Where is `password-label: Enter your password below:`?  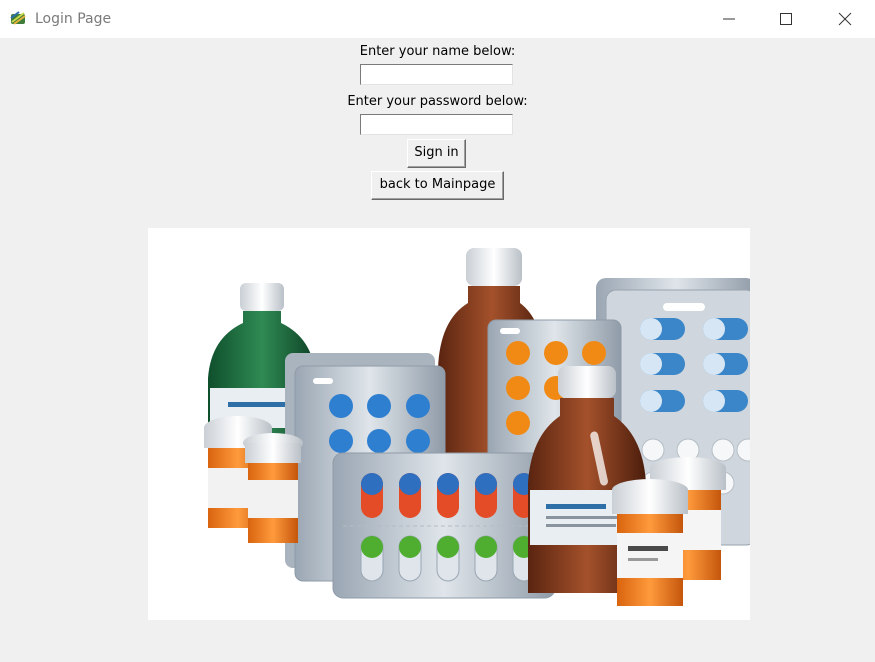
password-label: Enter your password below: is located at coordinates (437, 101).